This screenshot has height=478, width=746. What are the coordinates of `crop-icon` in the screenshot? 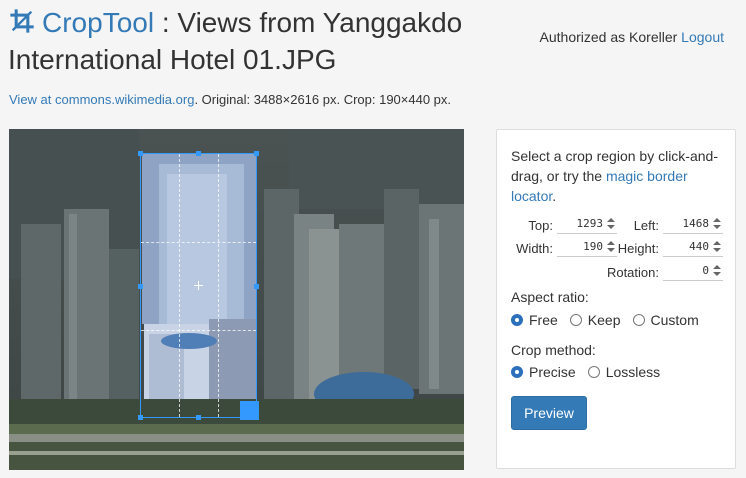 It's located at (22, 25).